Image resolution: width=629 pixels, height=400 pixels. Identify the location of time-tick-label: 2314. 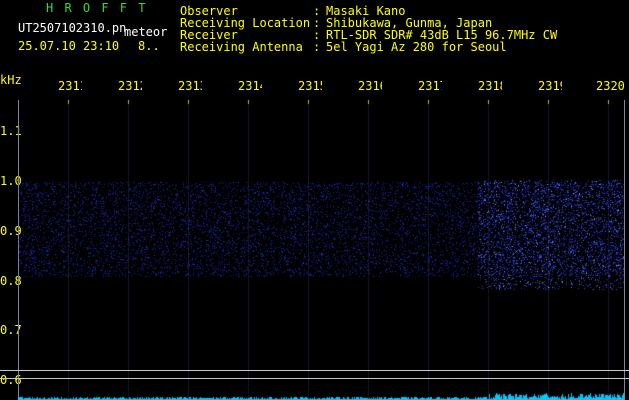
(250, 86).